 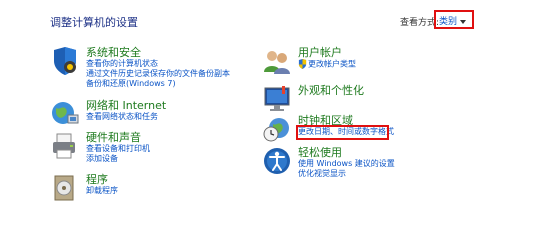 What do you see at coordinates (102, 191) in the screenshot?
I see `link-uninstall-program: 卸载程序` at bounding box center [102, 191].